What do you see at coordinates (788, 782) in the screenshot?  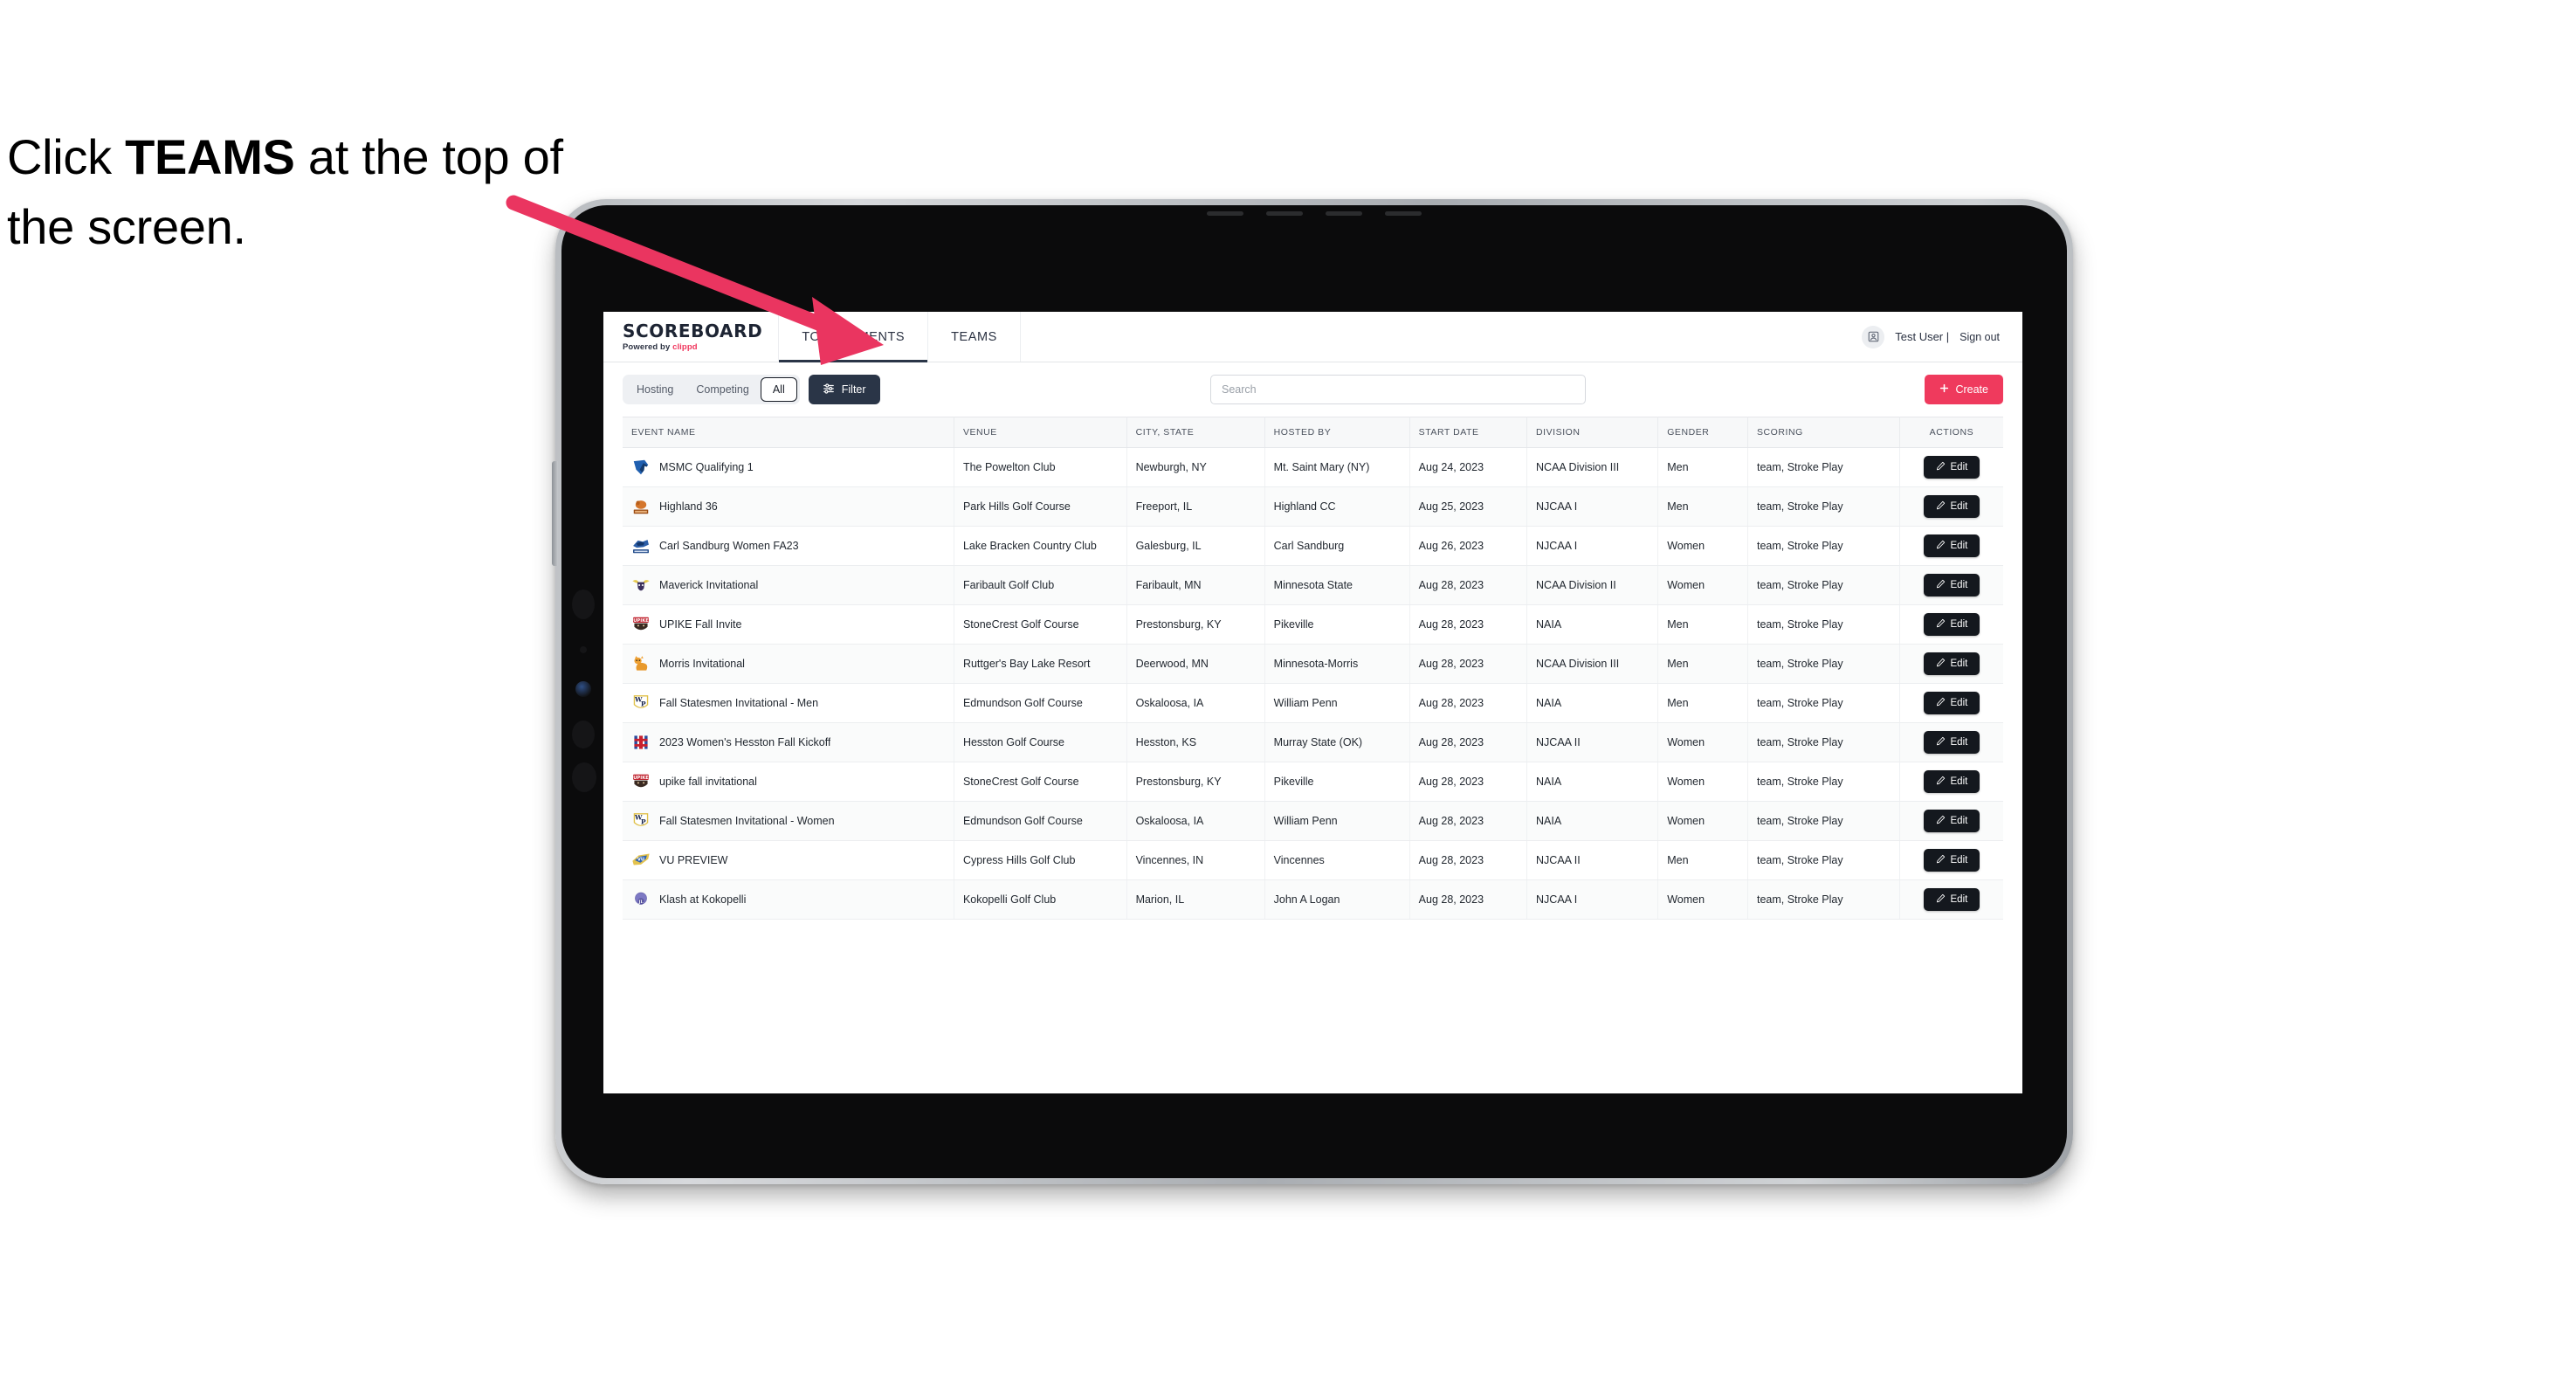 I see `cell-event-name: UPIKE upike fall invitational` at bounding box center [788, 782].